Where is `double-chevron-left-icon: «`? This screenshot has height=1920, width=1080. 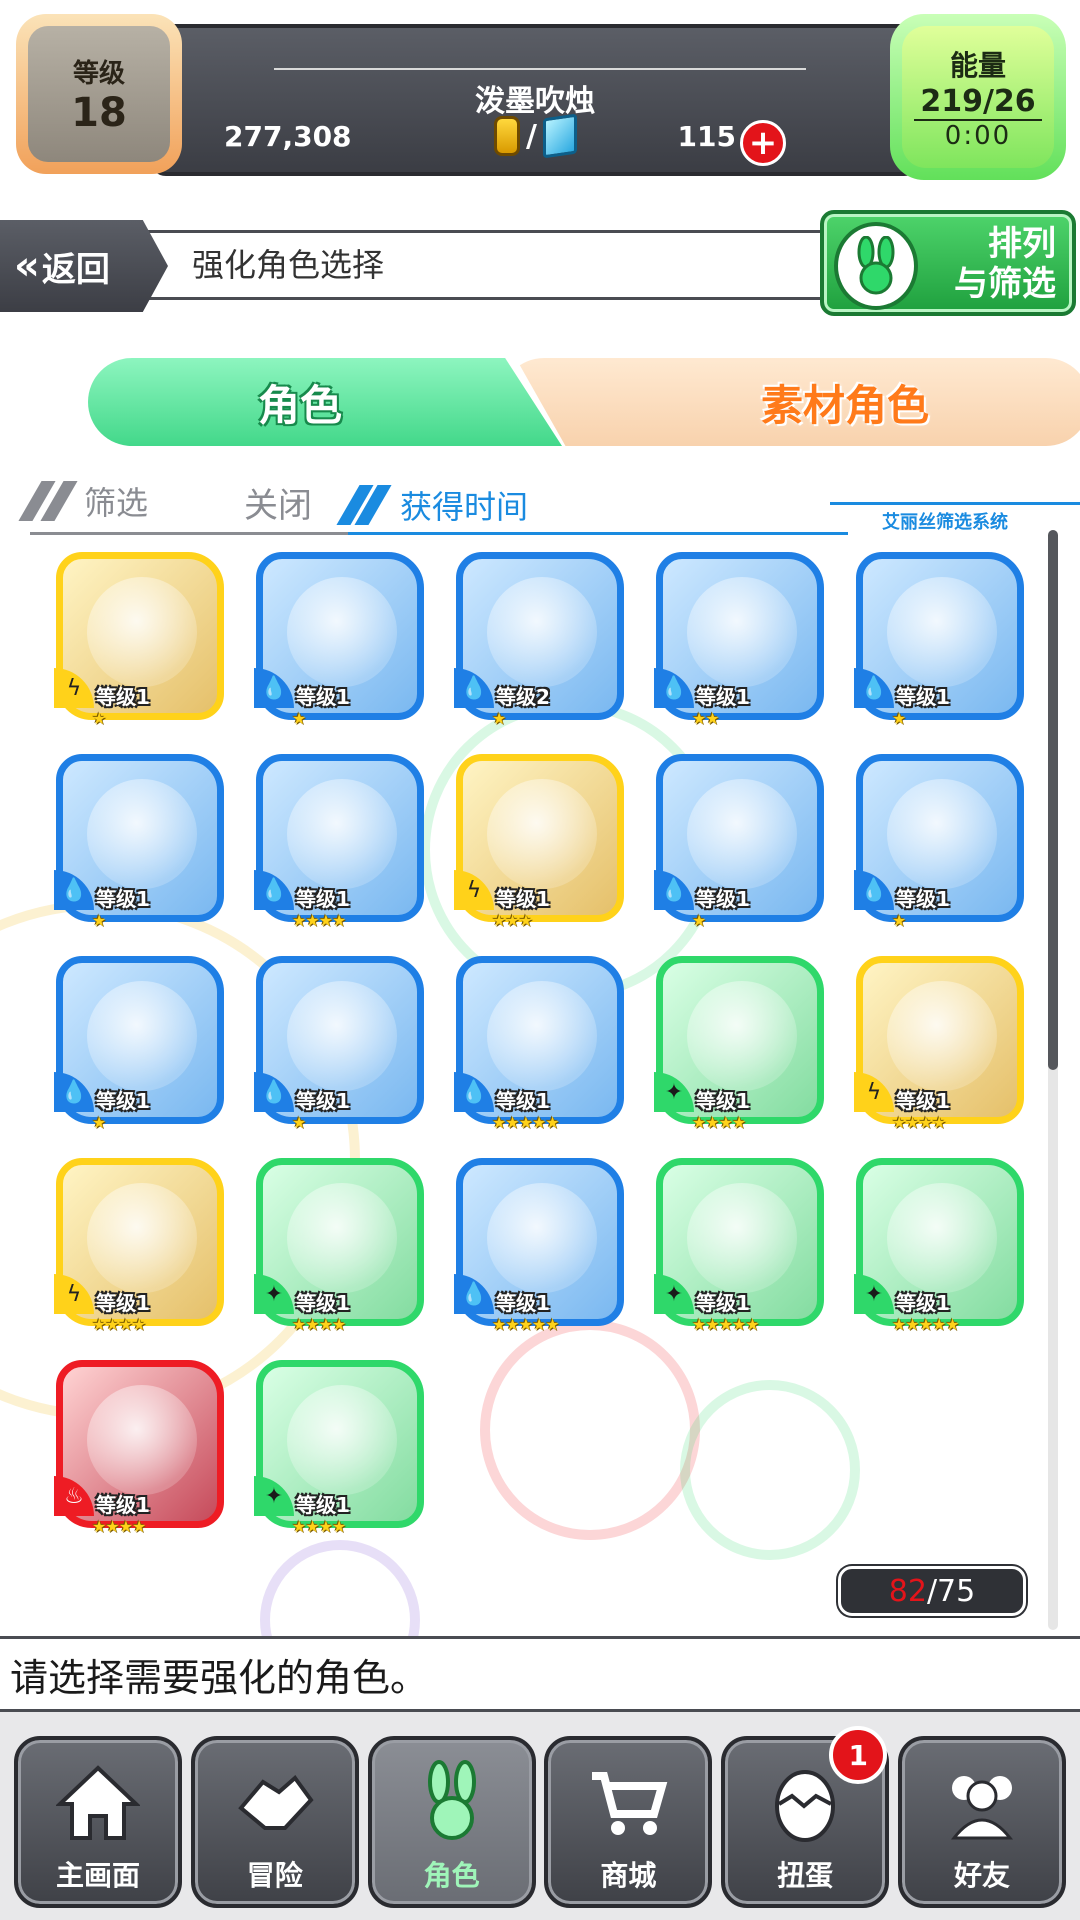 double-chevron-left-icon: « is located at coordinates (27, 266).